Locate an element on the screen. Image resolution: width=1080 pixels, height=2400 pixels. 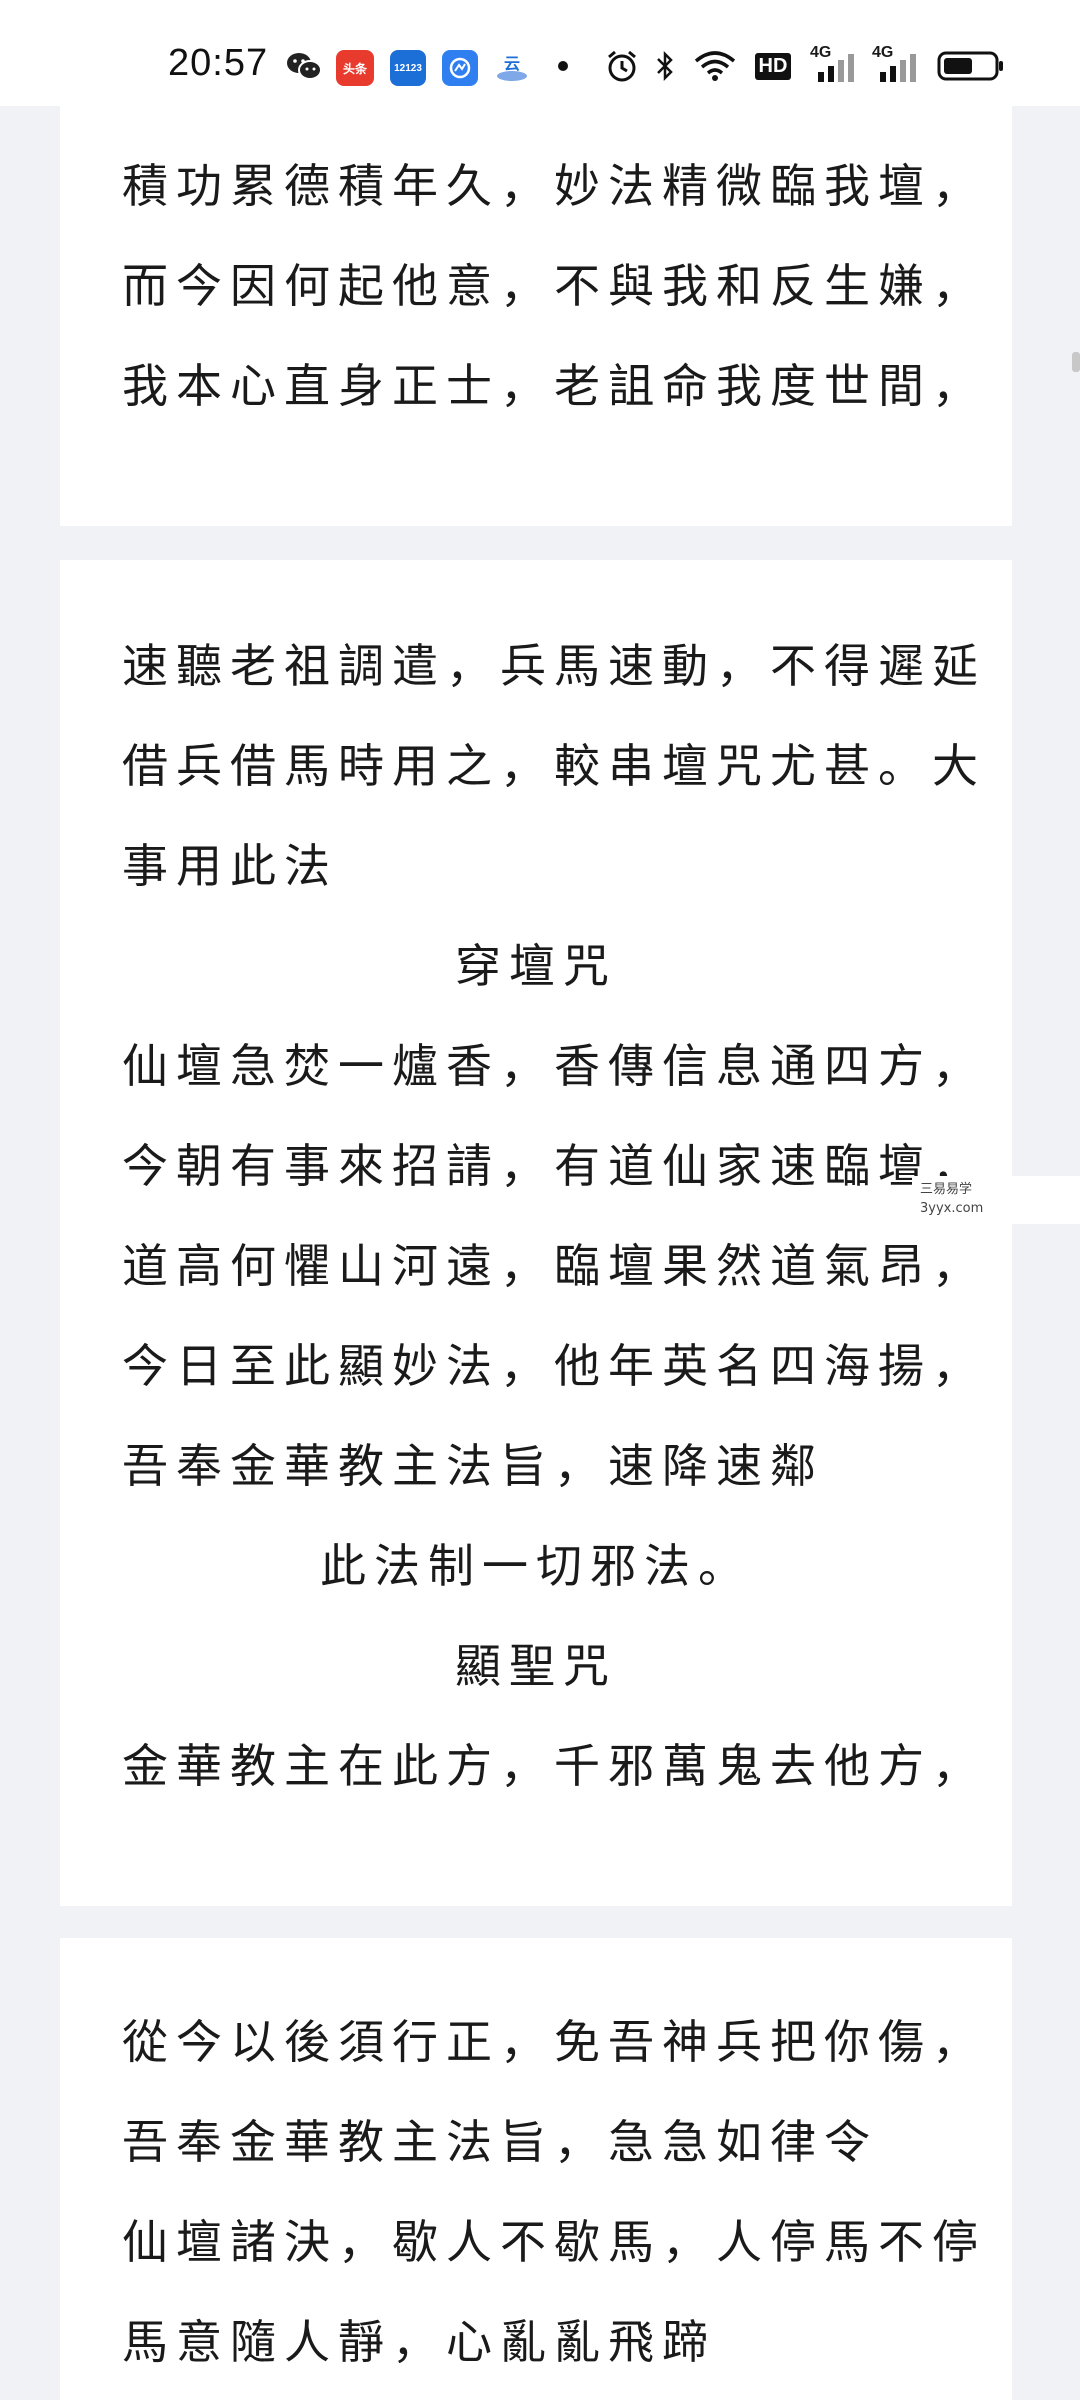
text-line: 速聽老祖調遣，兵馬速動，不得遲延 is located at coordinates (554, 666).